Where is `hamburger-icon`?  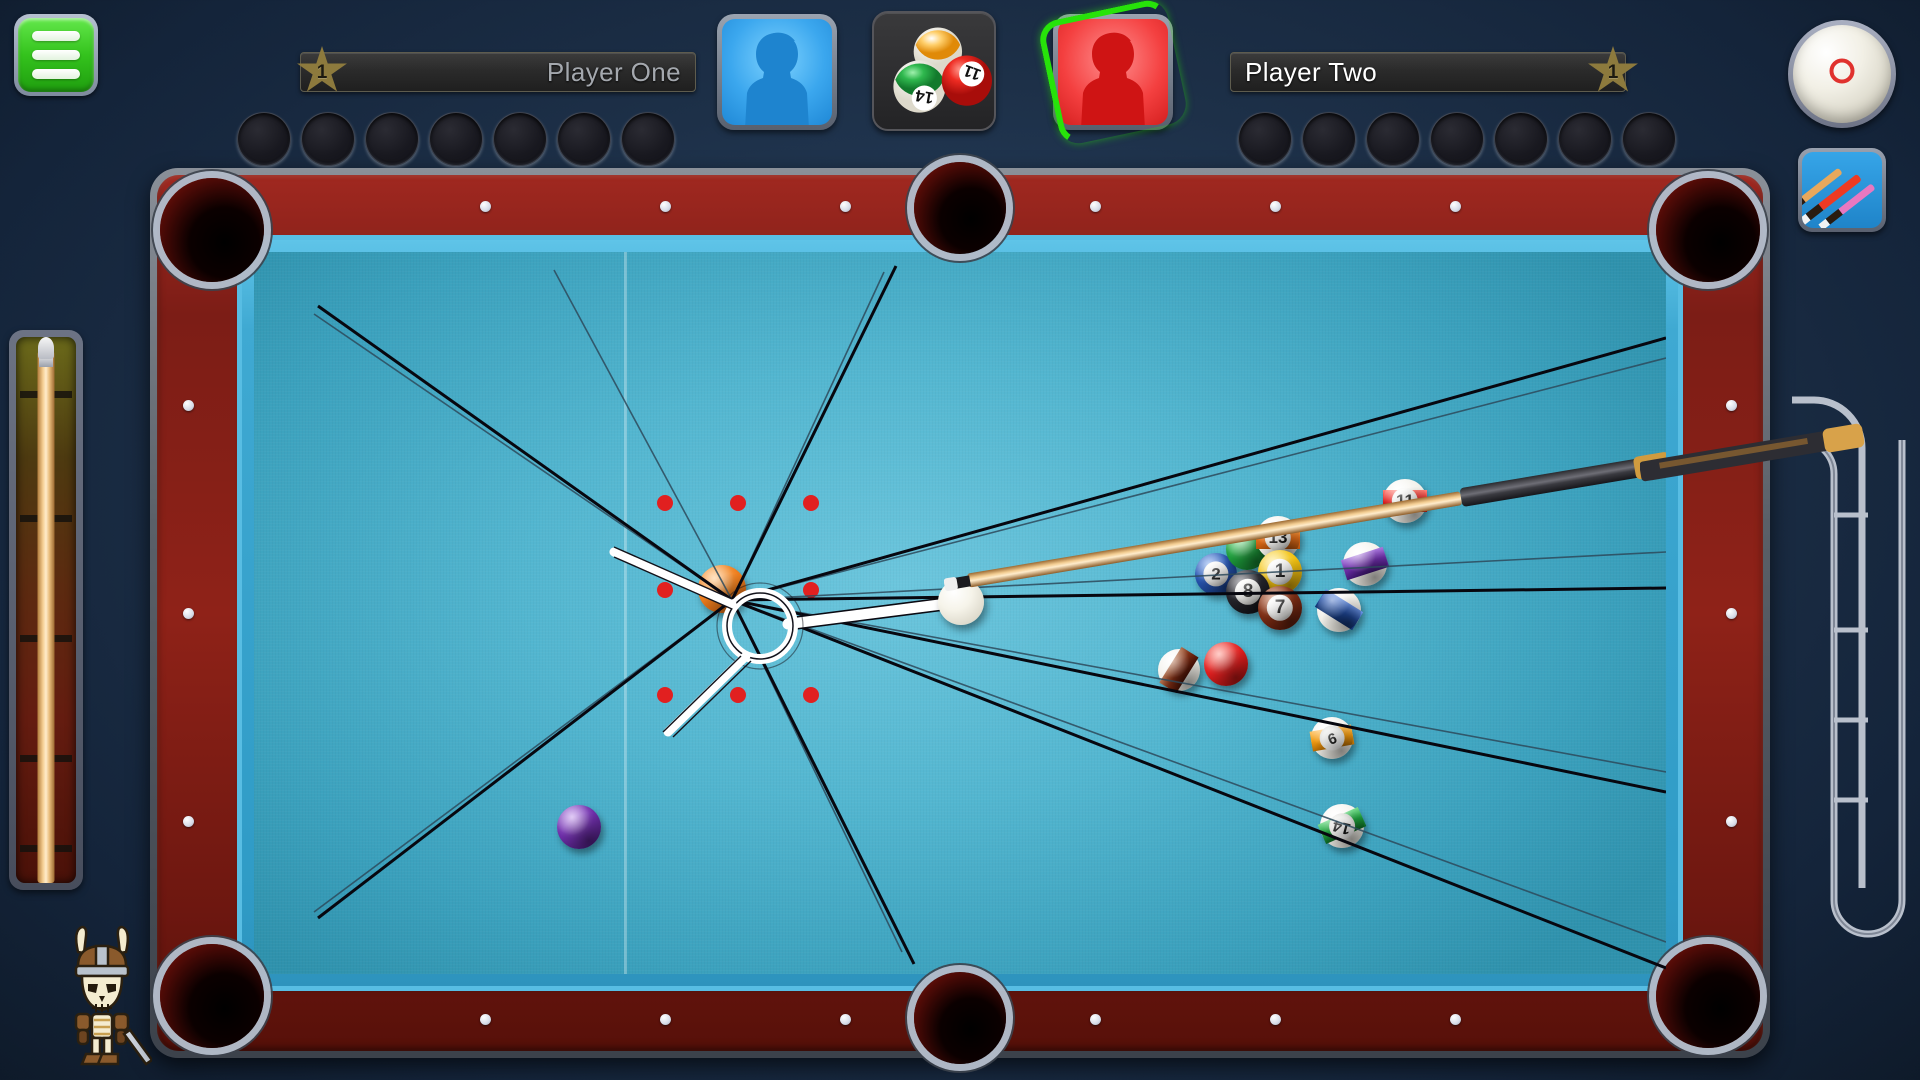
hamburger-icon is located at coordinates (56, 55).